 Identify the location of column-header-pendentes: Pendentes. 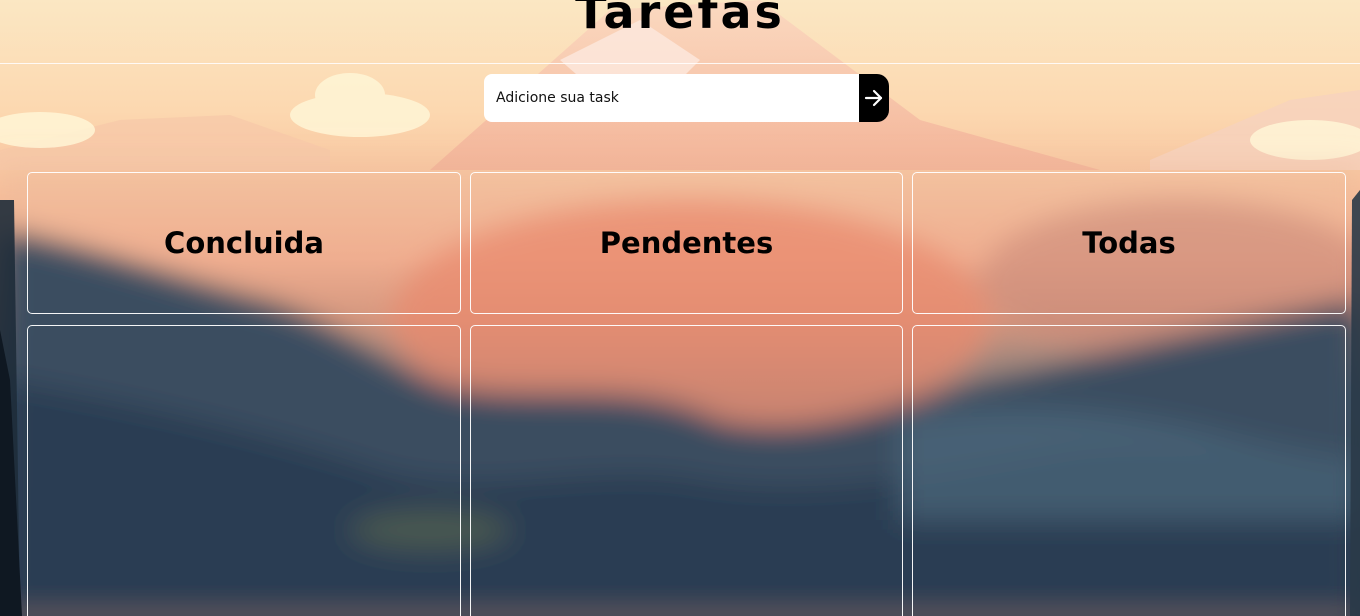
(686, 243).